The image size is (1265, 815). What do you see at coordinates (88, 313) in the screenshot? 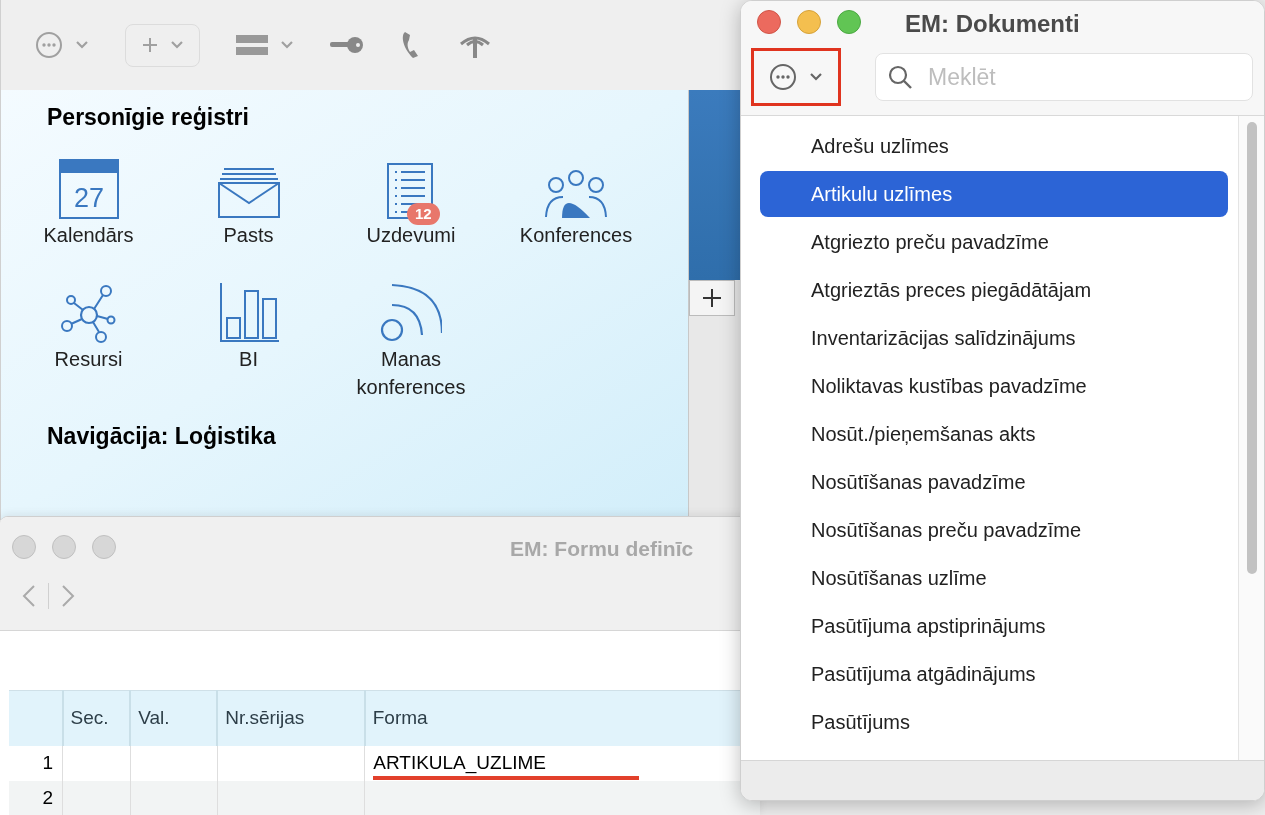
I see `network-icon` at bounding box center [88, 313].